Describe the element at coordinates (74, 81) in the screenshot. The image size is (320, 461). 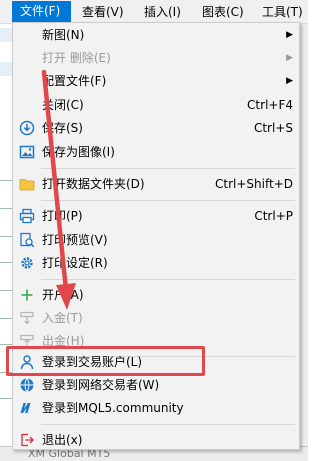
I see `menu-item-label: 配置文件(F)` at that location.